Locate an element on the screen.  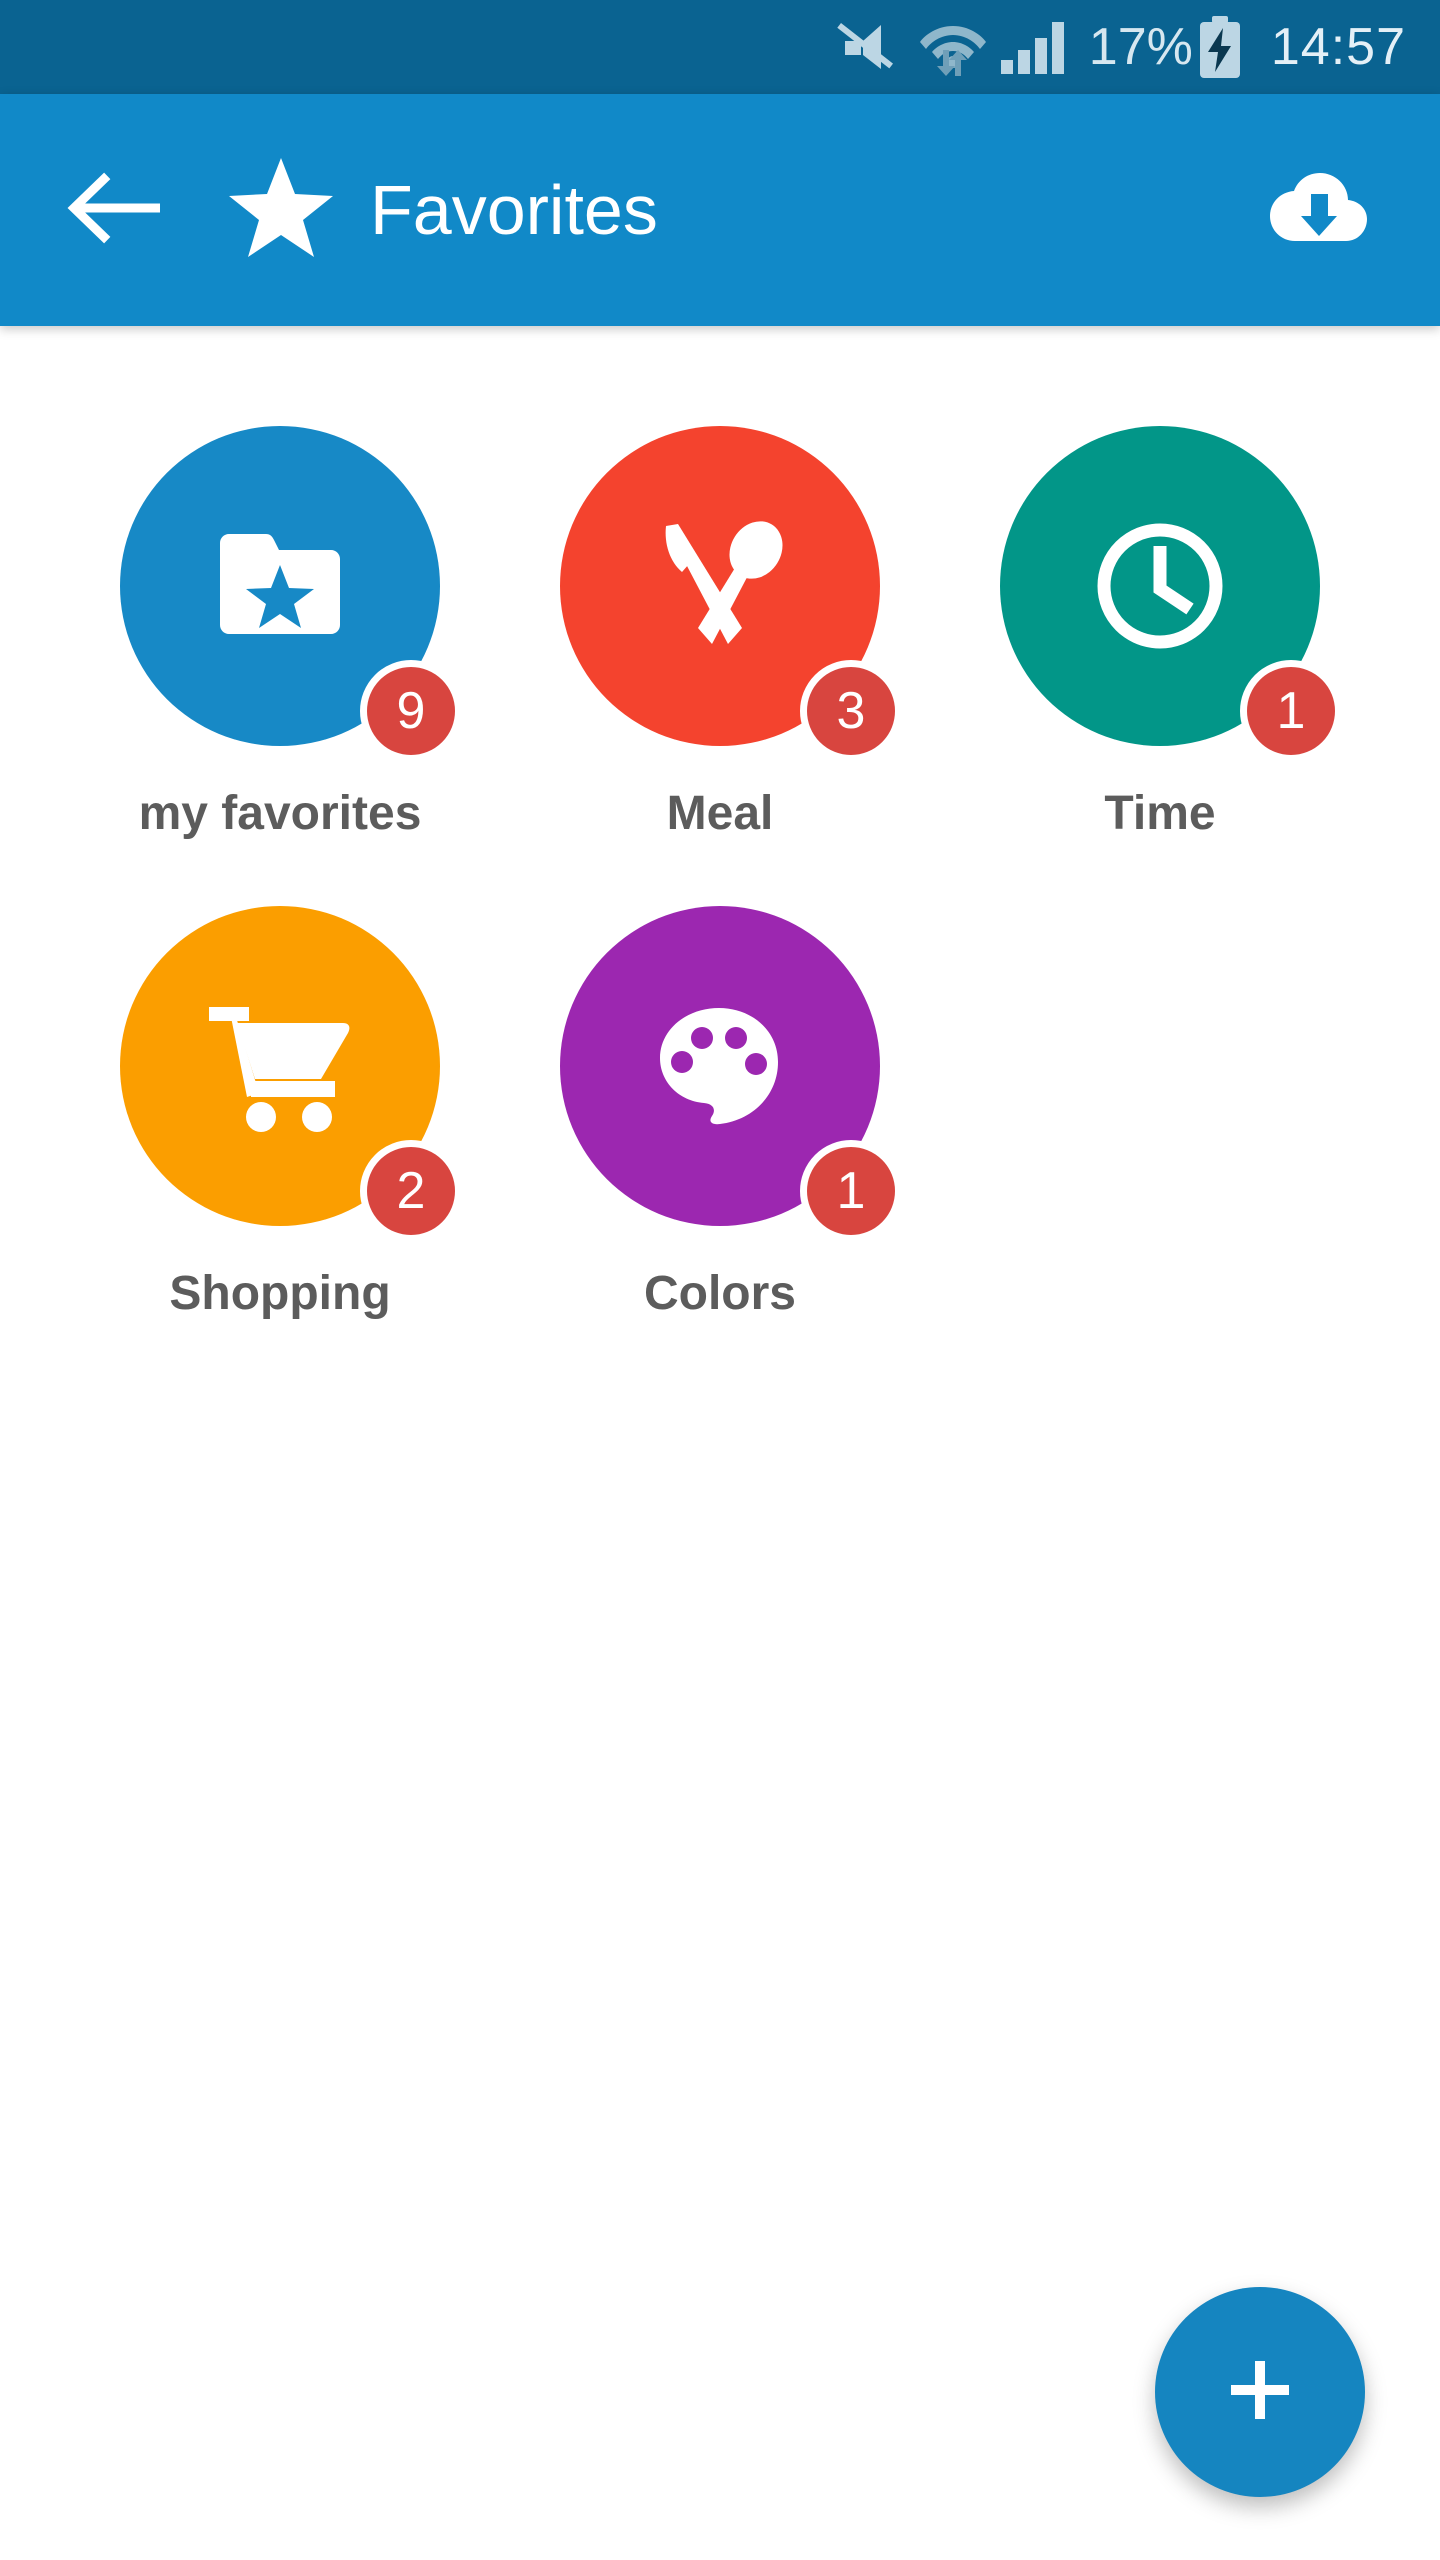
bubble-wrapper: 3 is located at coordinates (731, 594).